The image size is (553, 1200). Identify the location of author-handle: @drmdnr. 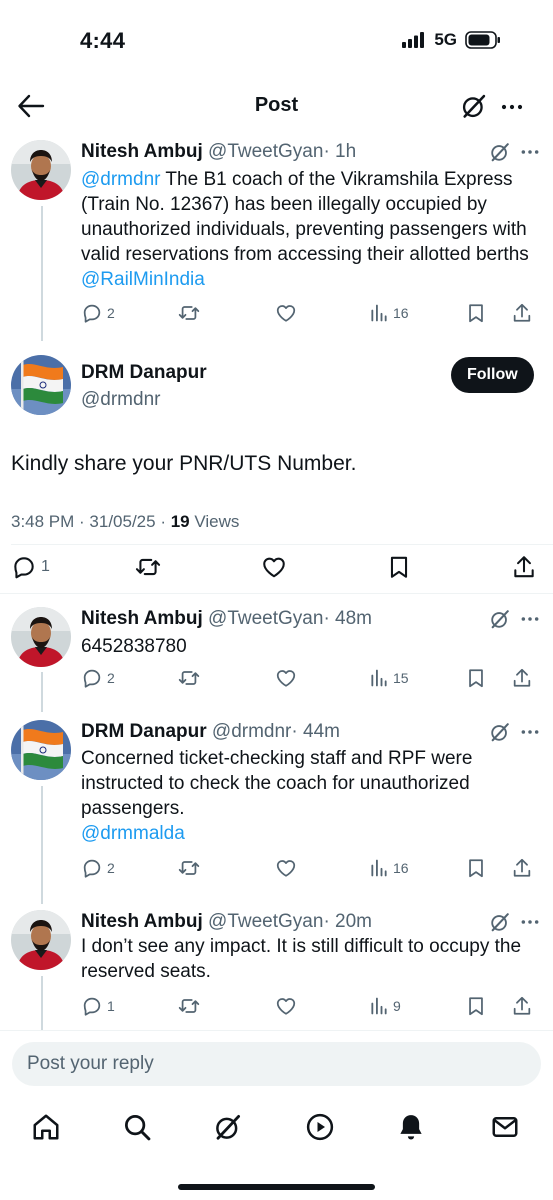
(251, 731).